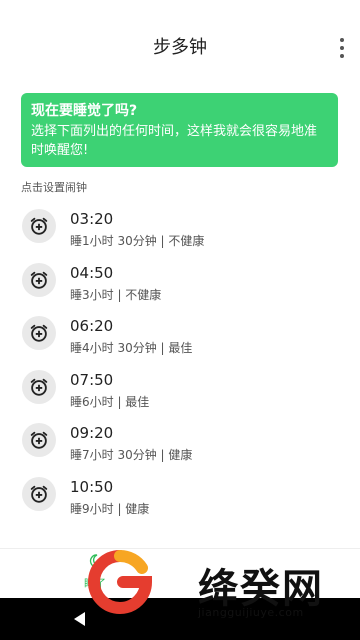  Describe the element at coordinates (92, 272) in the screenshot. I see `alarm-time: 04:50` at that location.